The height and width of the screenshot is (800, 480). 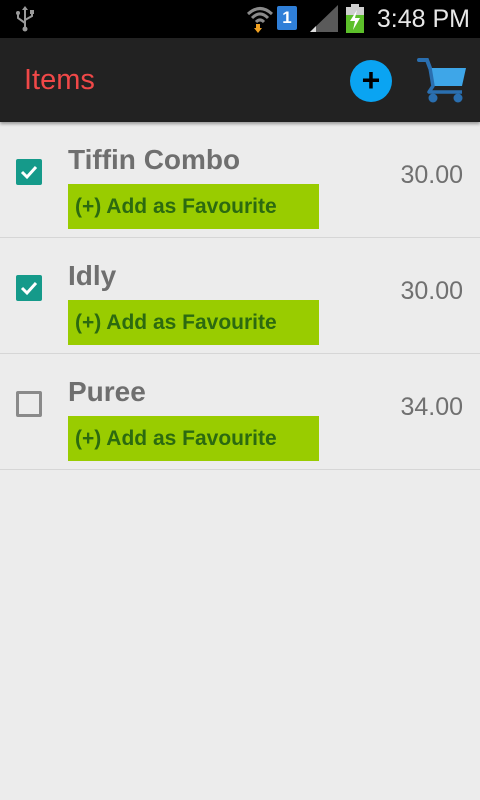 I want to click on wifi-icon, so click(x=260, y=19).